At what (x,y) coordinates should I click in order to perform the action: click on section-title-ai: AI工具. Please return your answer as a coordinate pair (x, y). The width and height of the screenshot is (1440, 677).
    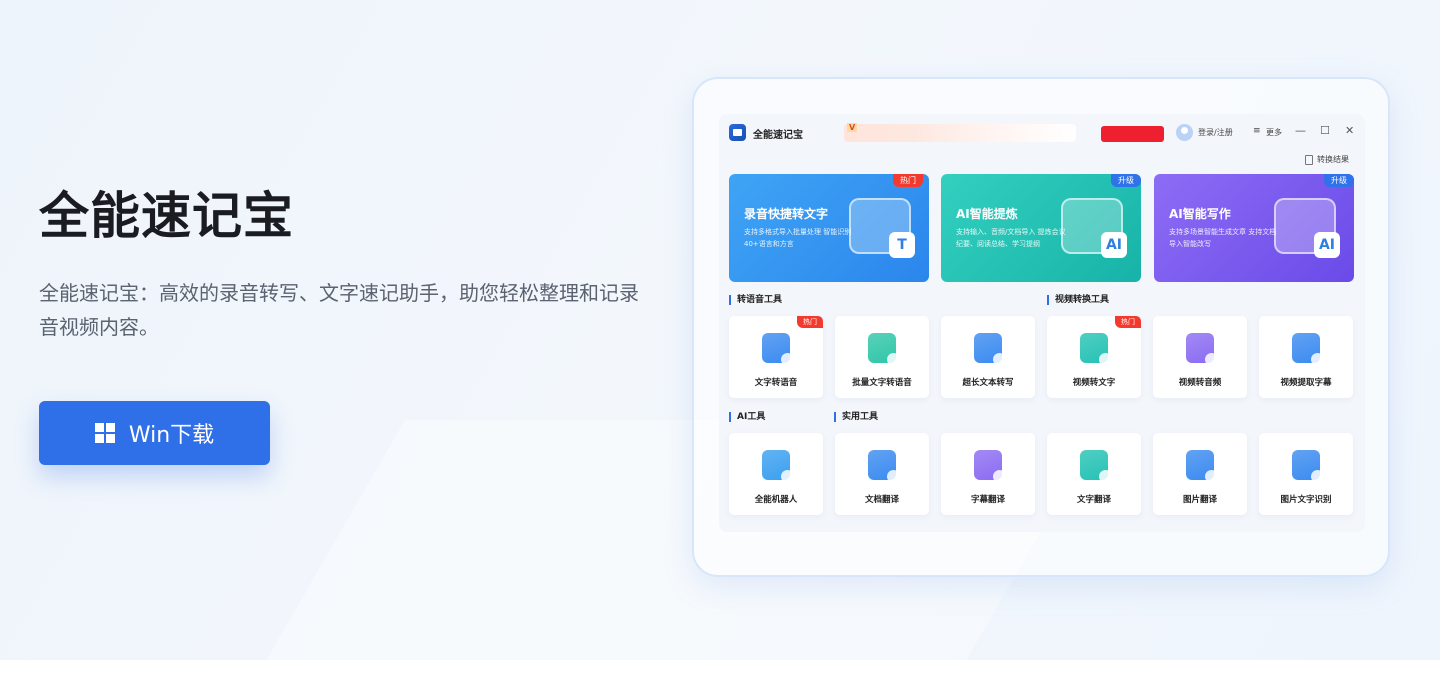
    Looking at the image, I should click on (747, 417).